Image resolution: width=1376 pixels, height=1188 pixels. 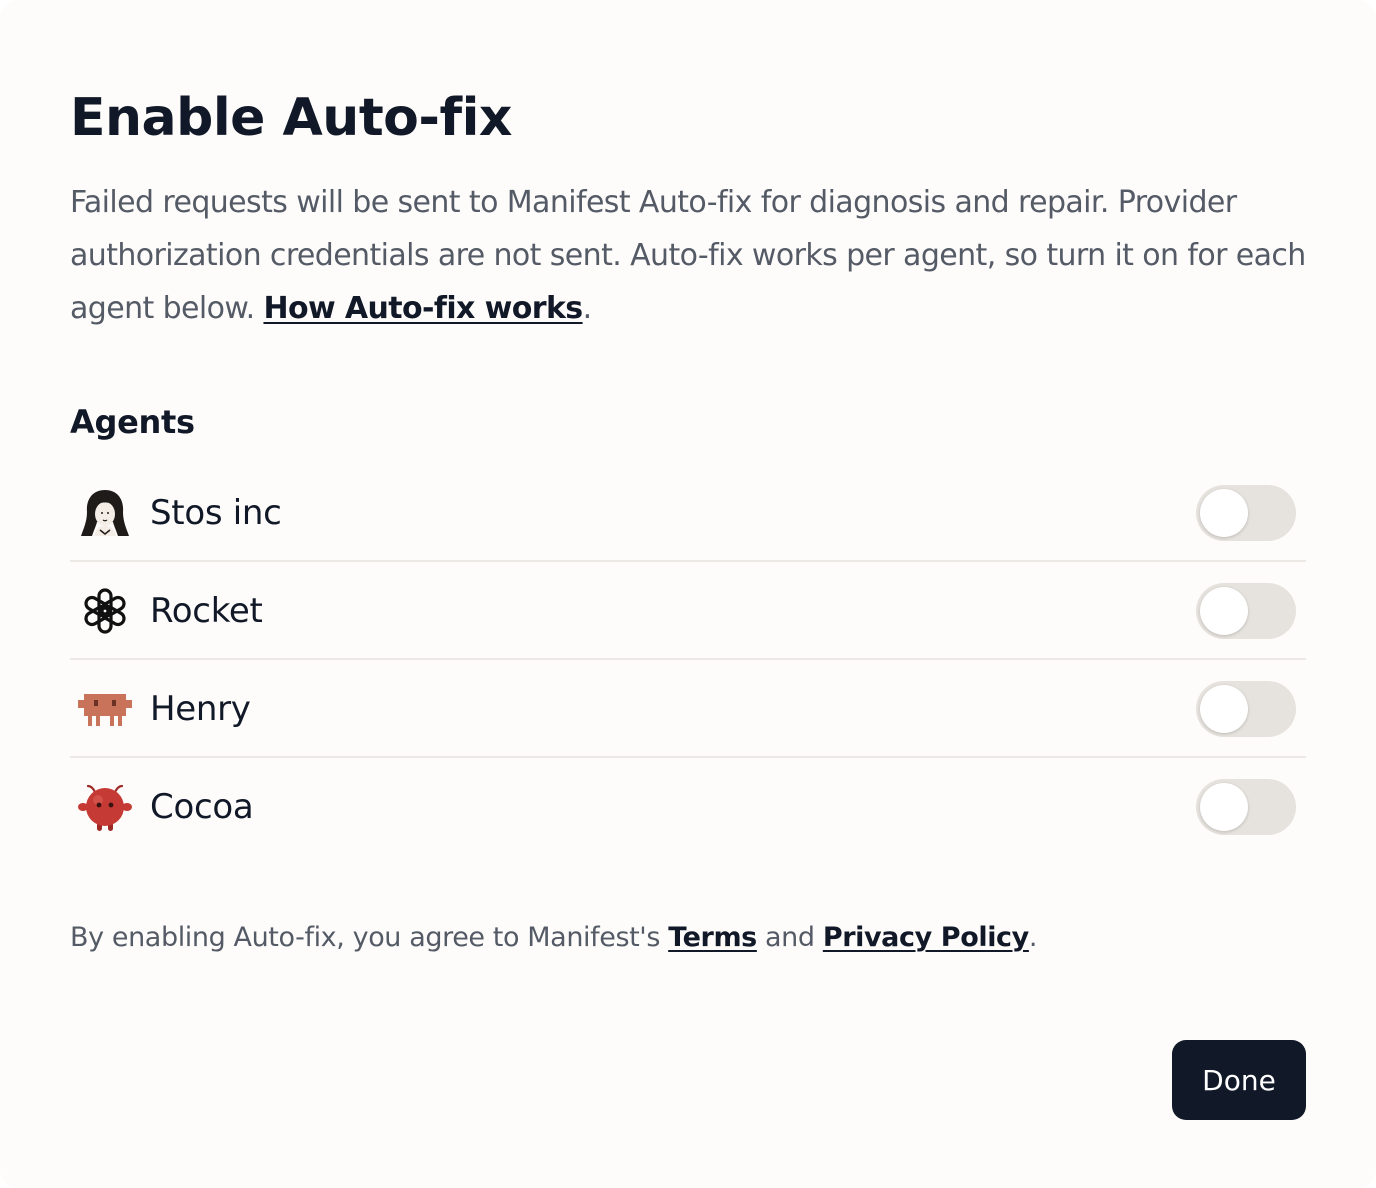 I want to click on description-period: ., so click(x=587, y=308).